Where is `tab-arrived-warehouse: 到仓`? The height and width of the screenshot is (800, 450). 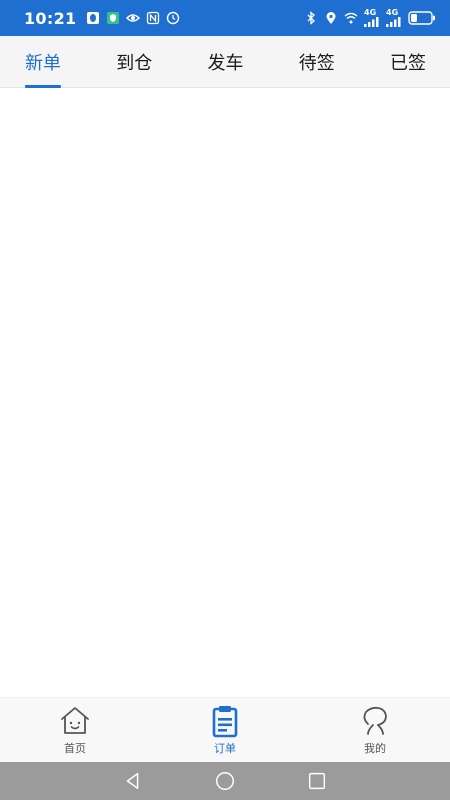 tab-arrived-warehouse: 到仓 is located at coordinates (134, 62).